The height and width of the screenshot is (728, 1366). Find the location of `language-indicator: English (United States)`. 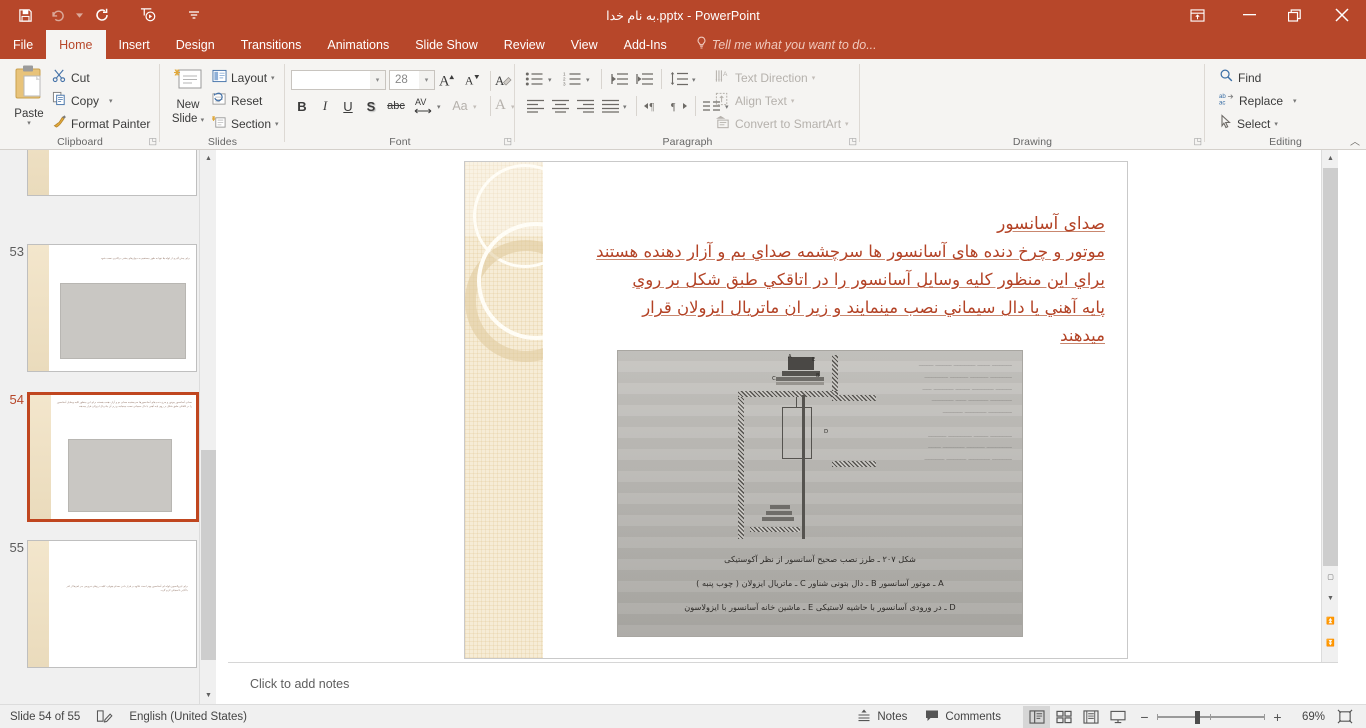

language-indicator: English (United States) is located at coordinates (188, 717).